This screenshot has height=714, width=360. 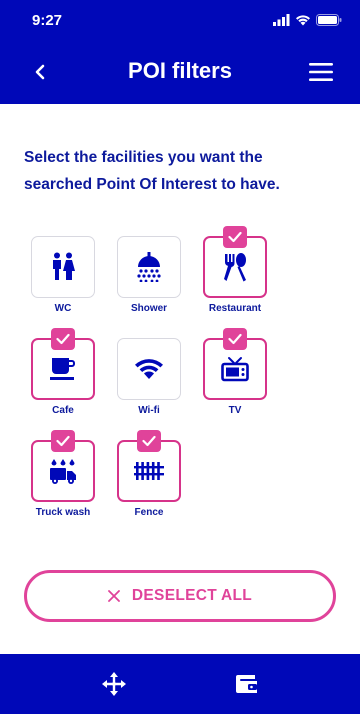 I want to click on truck-wash-icon, so click(x=63, y=471).